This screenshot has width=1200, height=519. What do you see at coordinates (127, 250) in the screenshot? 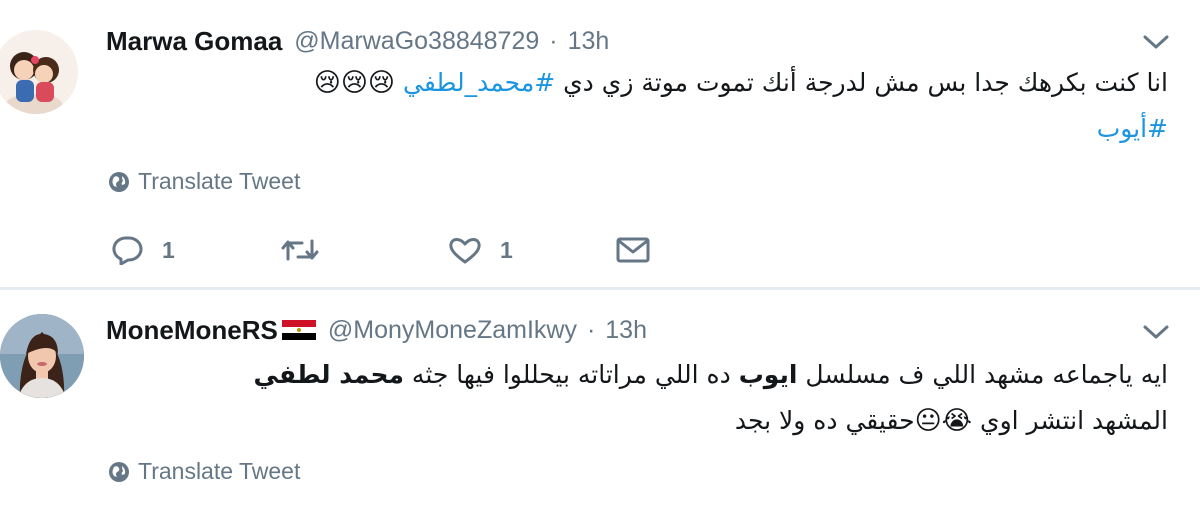
I see `reply-icon` at bounding box center [127, 250].